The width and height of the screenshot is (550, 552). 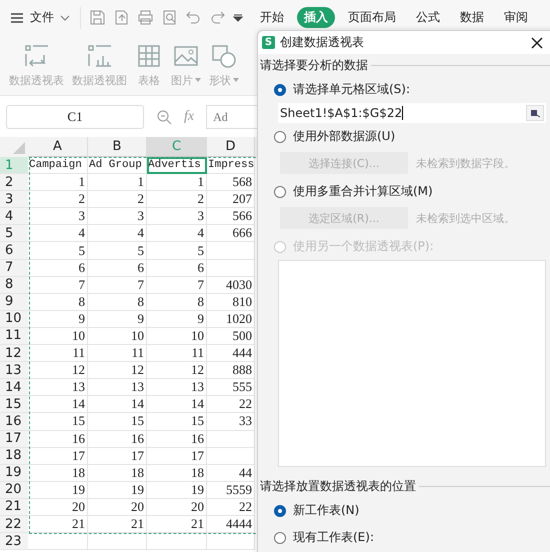 I want to click on row-header: 12, so click(x=14, y=353).